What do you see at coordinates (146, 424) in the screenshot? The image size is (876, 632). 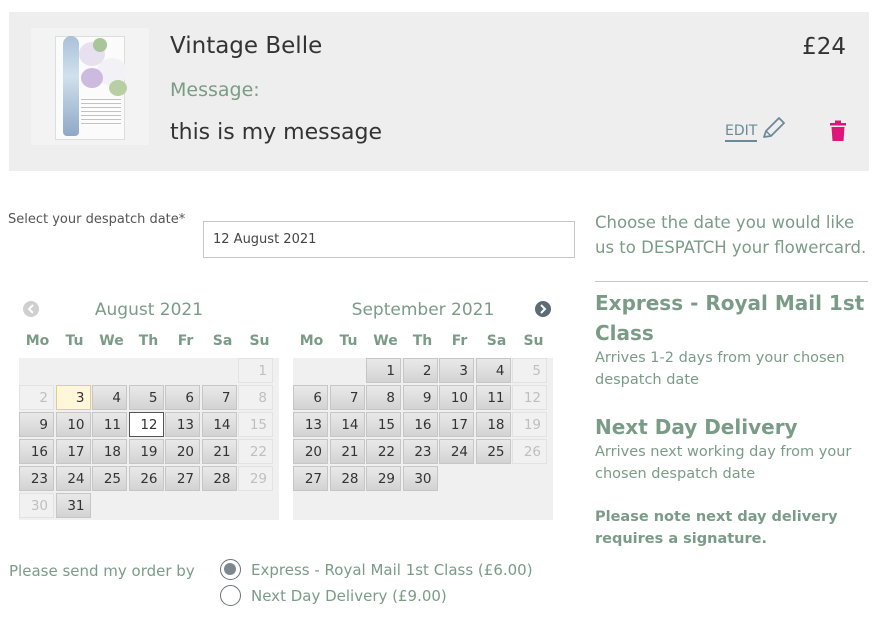 I see `calendar-day: 12` at bounding box center [146, 424].